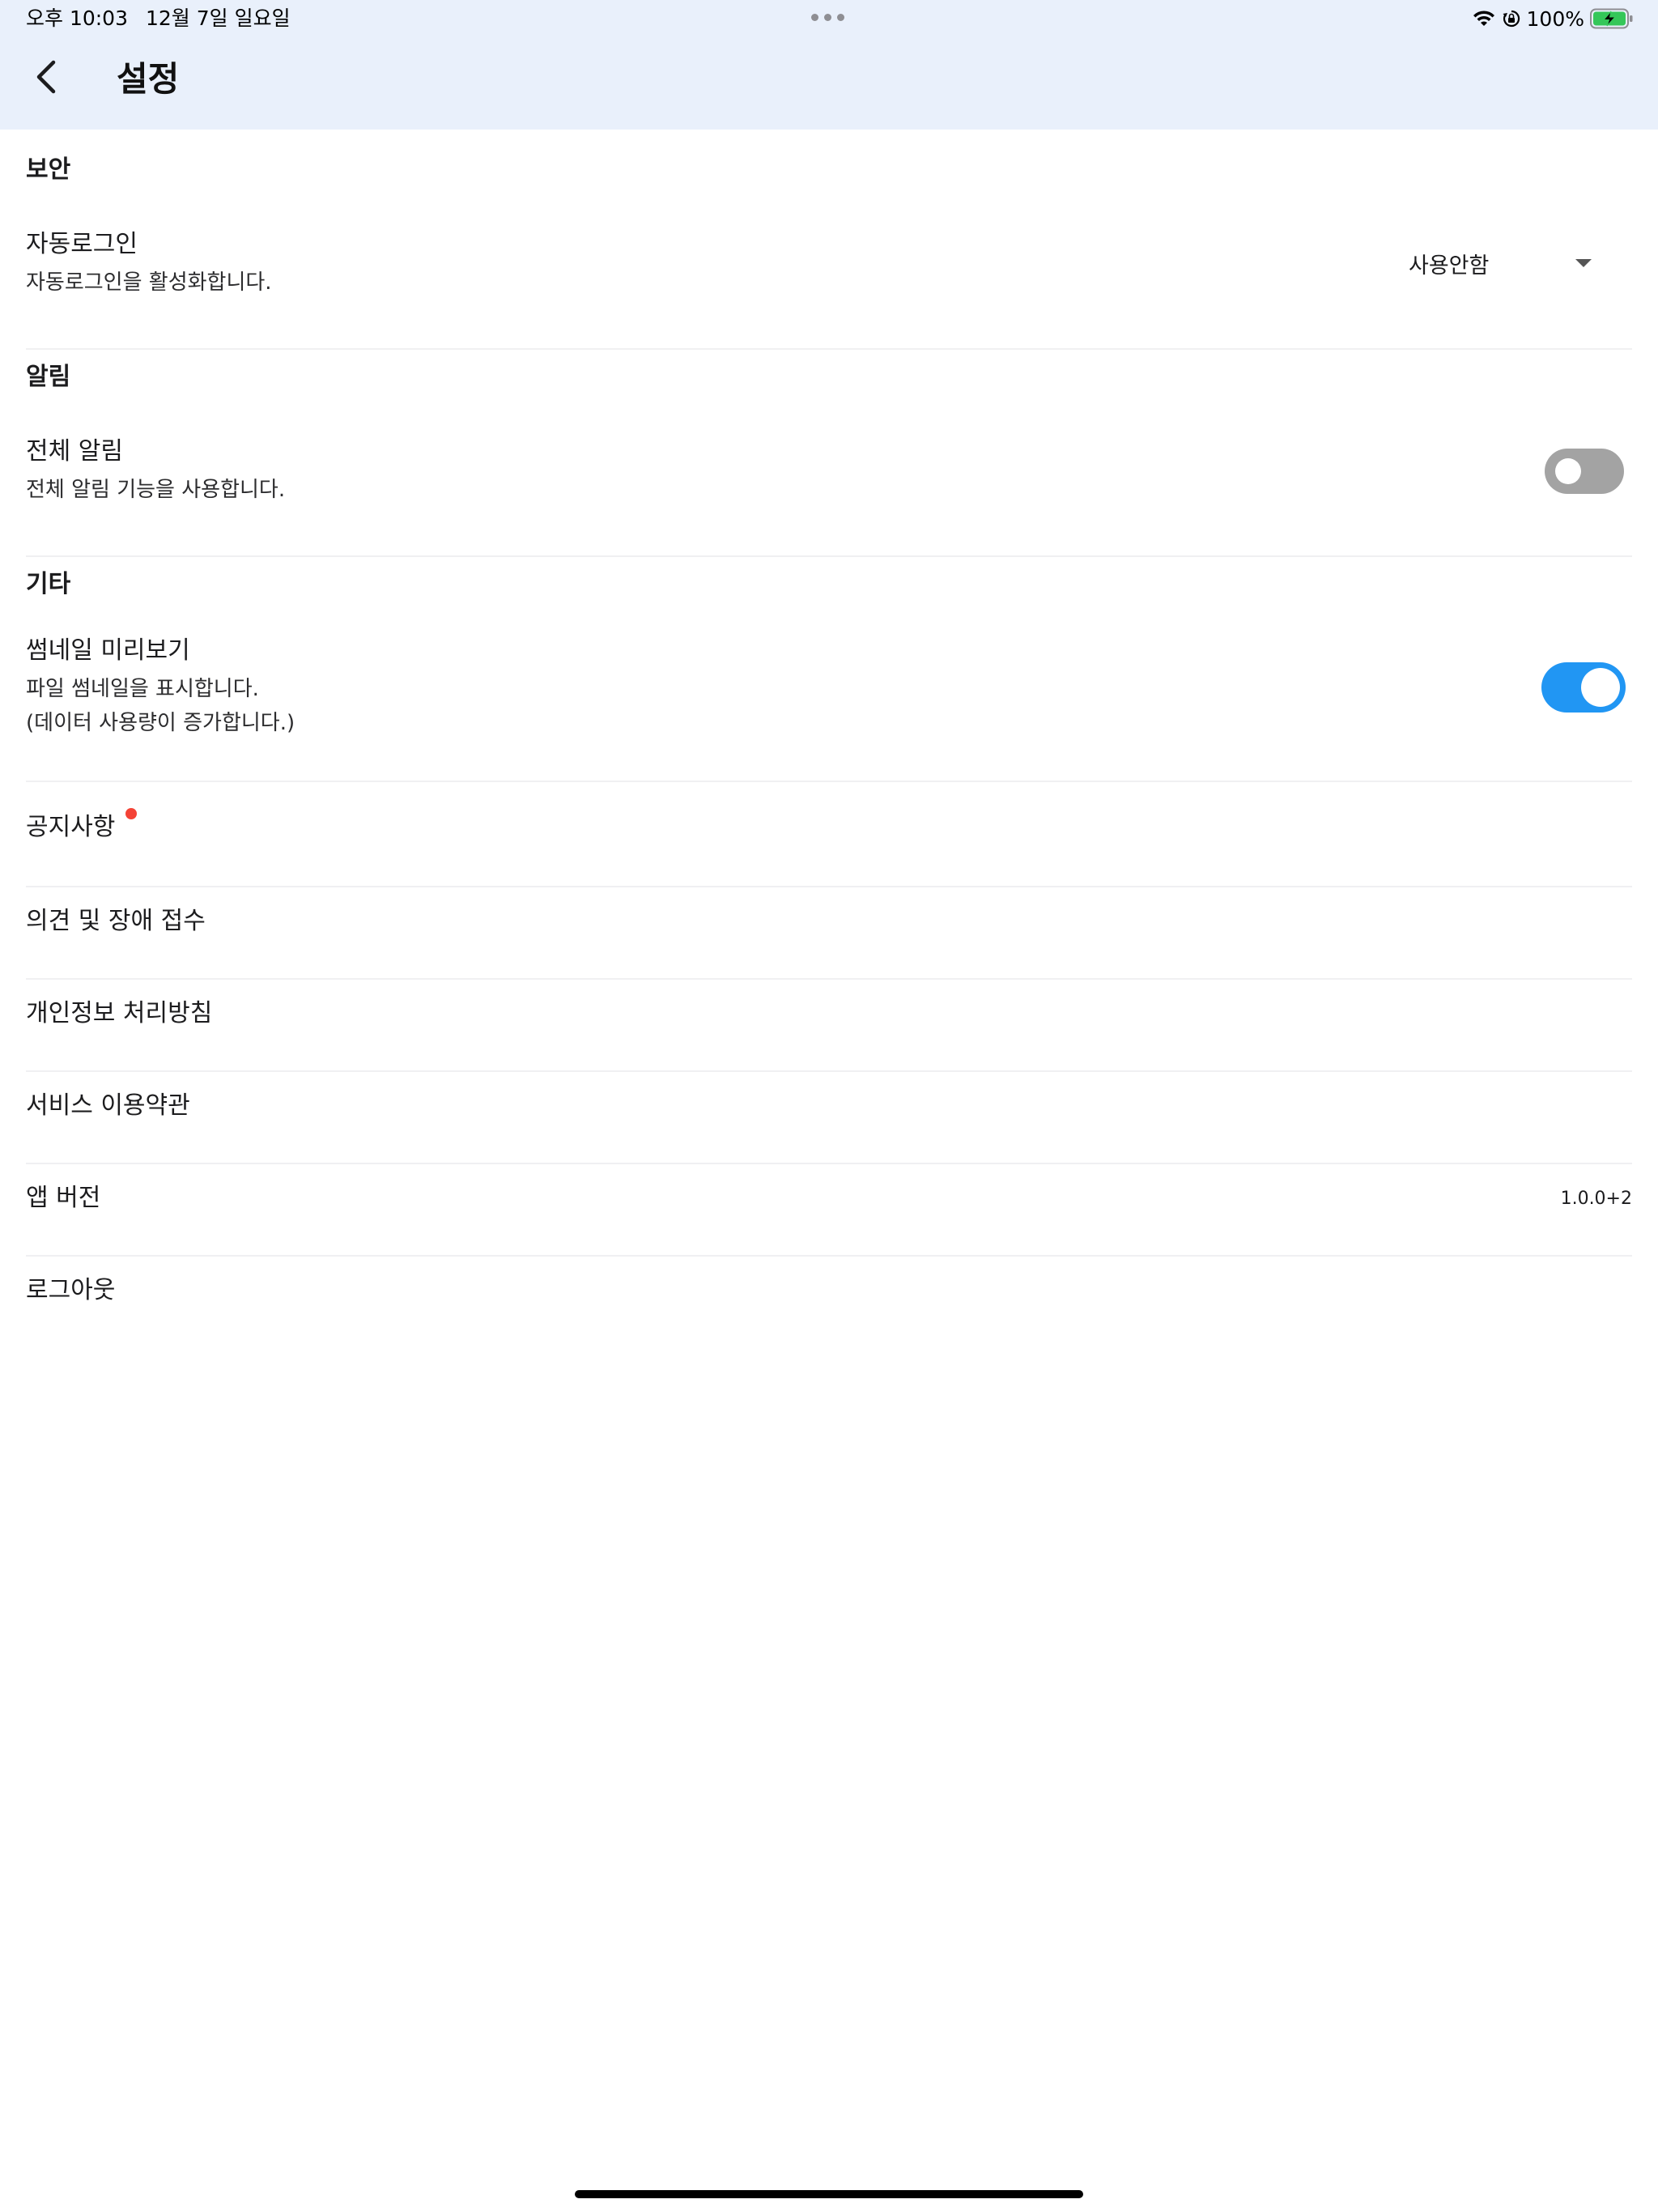 This screenshot has width=1658, height=2212. Describe the element at coordinates (142, 689) in the screenshot. I see `thumbnail-preview-description: 파일 썸네일을 표시합니다.` at that location.